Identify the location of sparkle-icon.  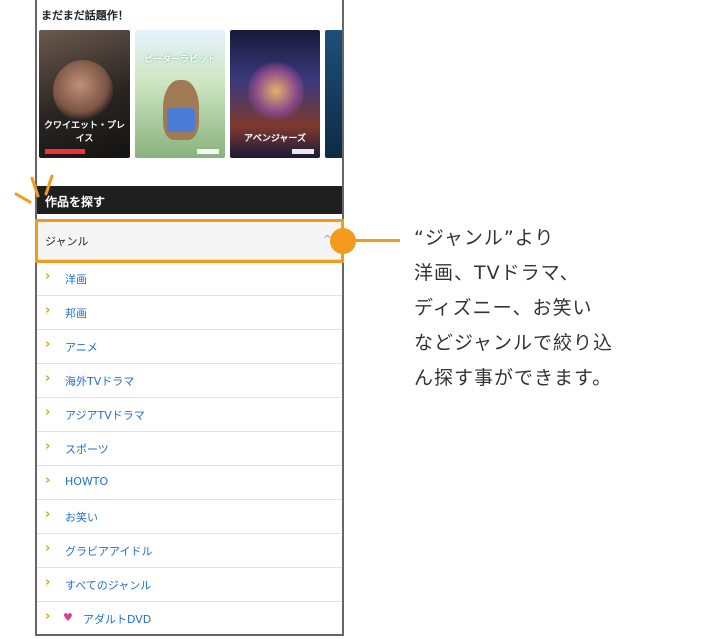
(34, 189).